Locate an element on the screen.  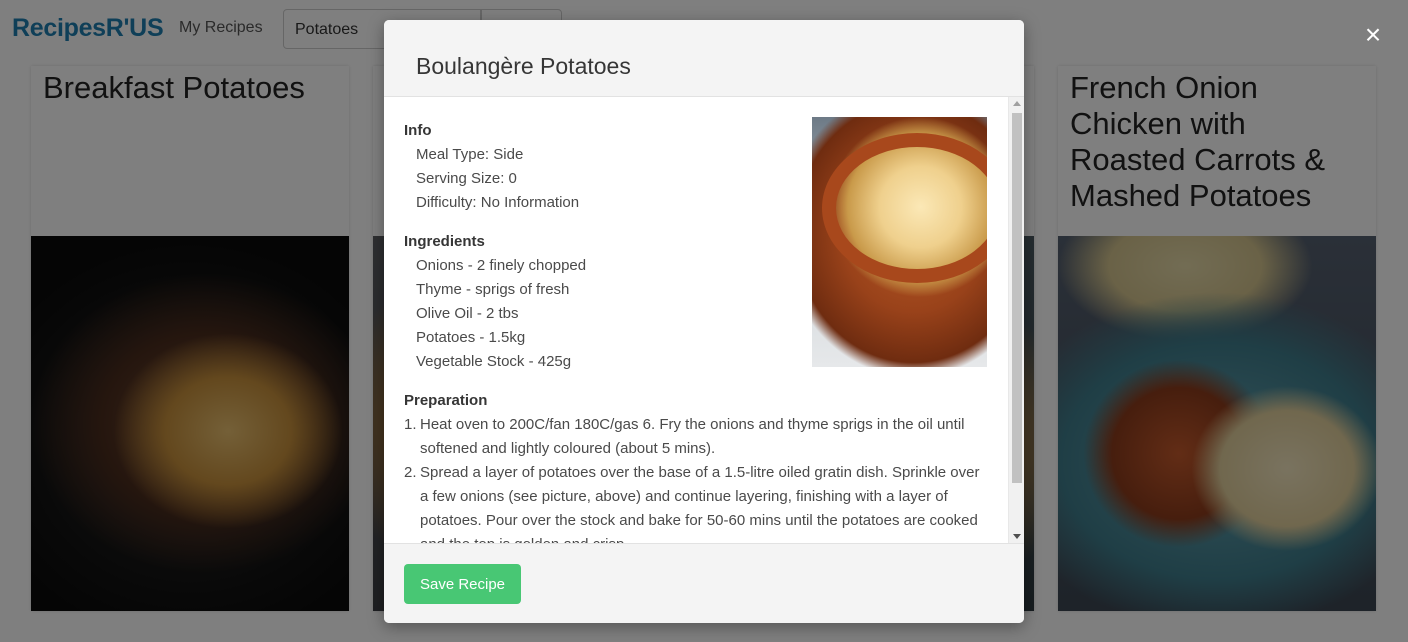
scroll-thumb is located at coordinates (1017, 298).